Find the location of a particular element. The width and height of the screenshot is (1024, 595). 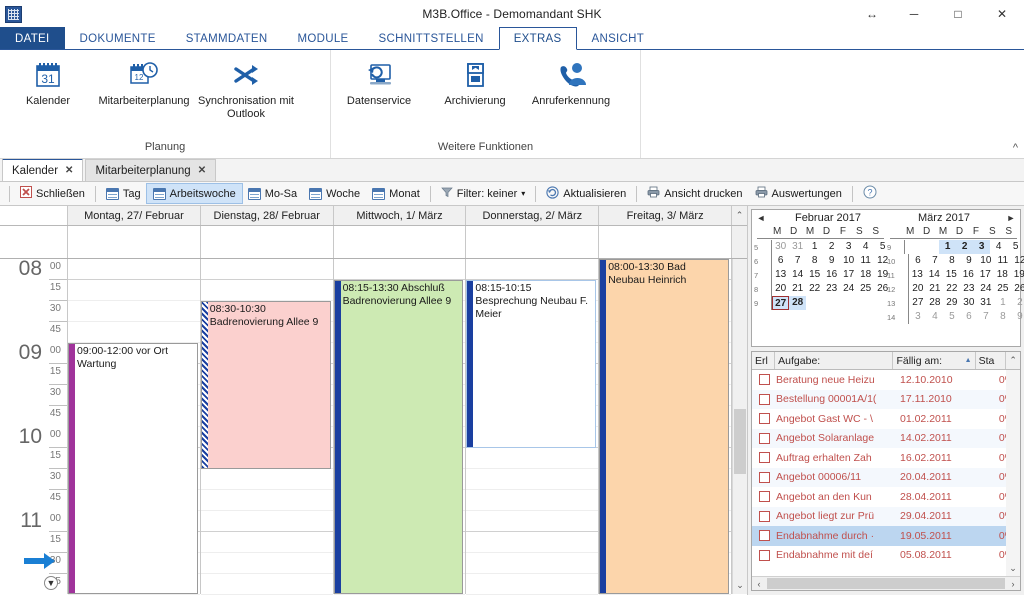

mini-day: 30 is located at coordinates (968, 303).